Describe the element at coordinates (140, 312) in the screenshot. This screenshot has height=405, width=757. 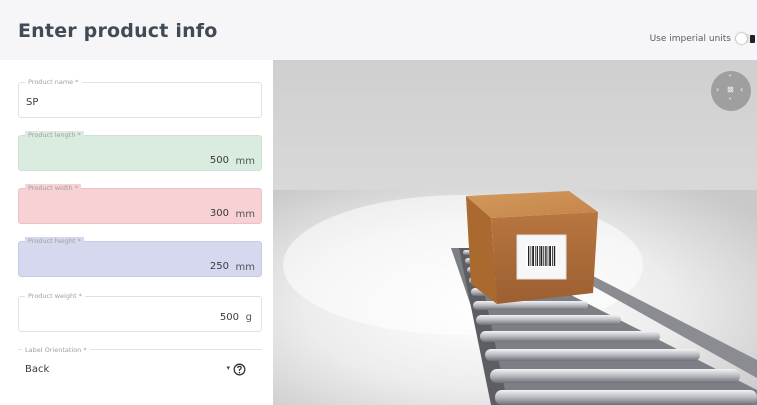
I see `product-weight-field: Product weight * 500 g` at that location.